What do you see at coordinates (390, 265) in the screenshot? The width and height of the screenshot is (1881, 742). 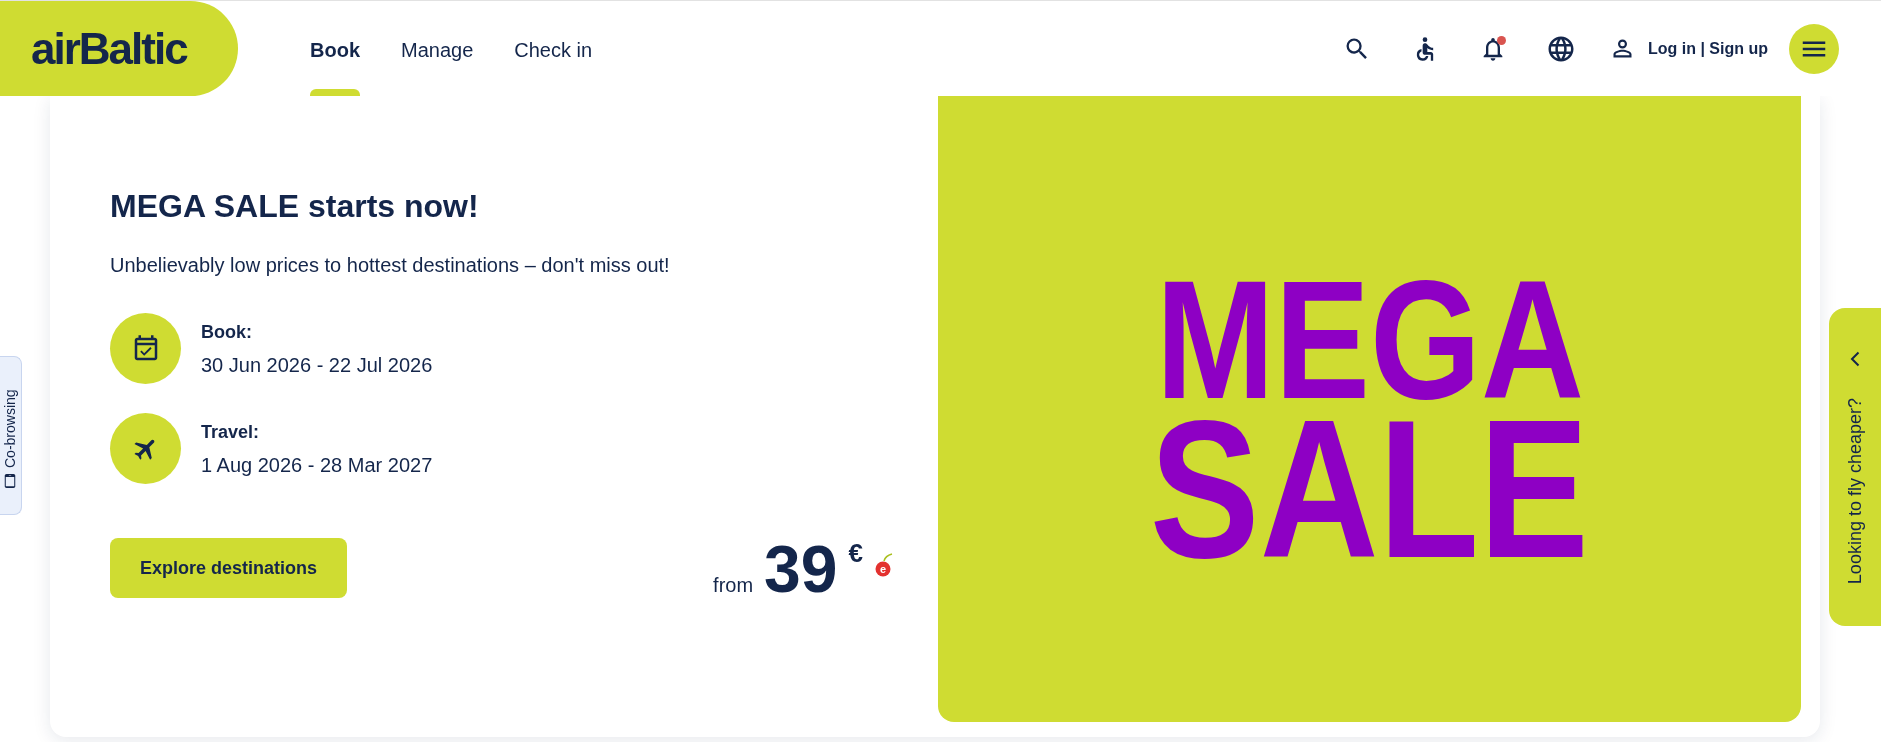 I see `promo-subtitle: Unbelievably low prices to hottest destinations – don't miss out!` at bounding box center [390, 265].